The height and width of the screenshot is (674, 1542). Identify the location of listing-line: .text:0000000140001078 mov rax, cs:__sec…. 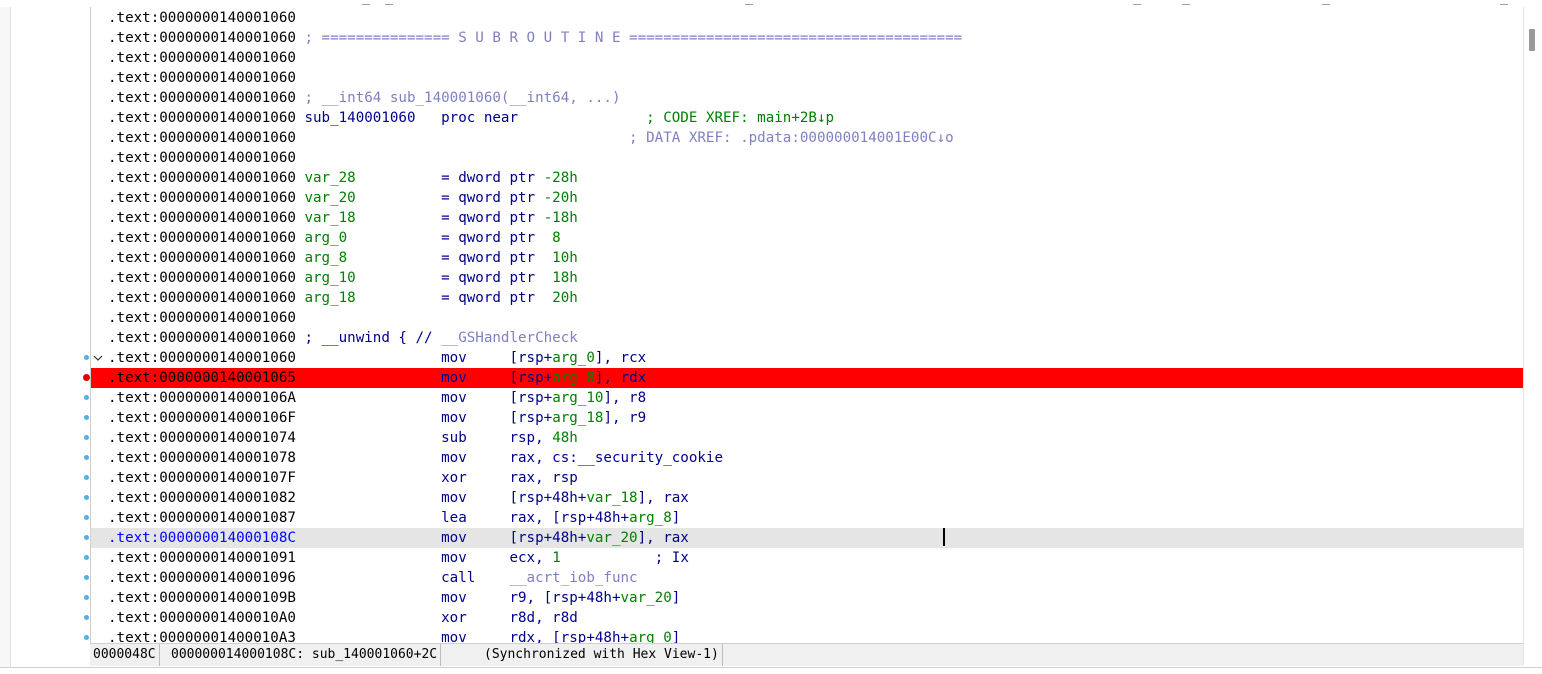
(807, 458).